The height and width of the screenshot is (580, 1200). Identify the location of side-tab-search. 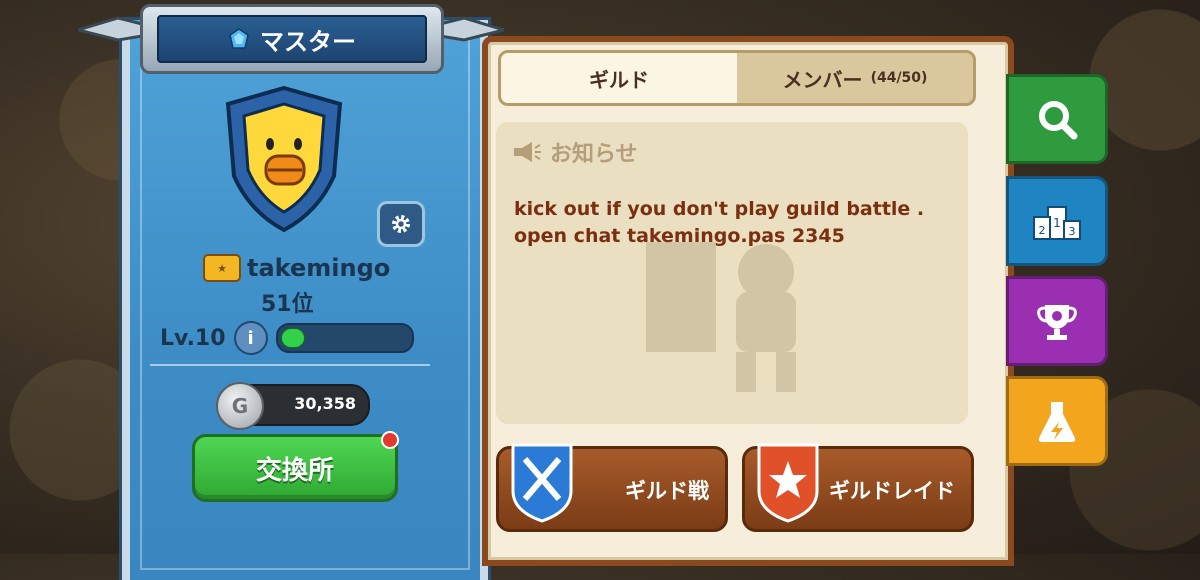
(1057, 119).